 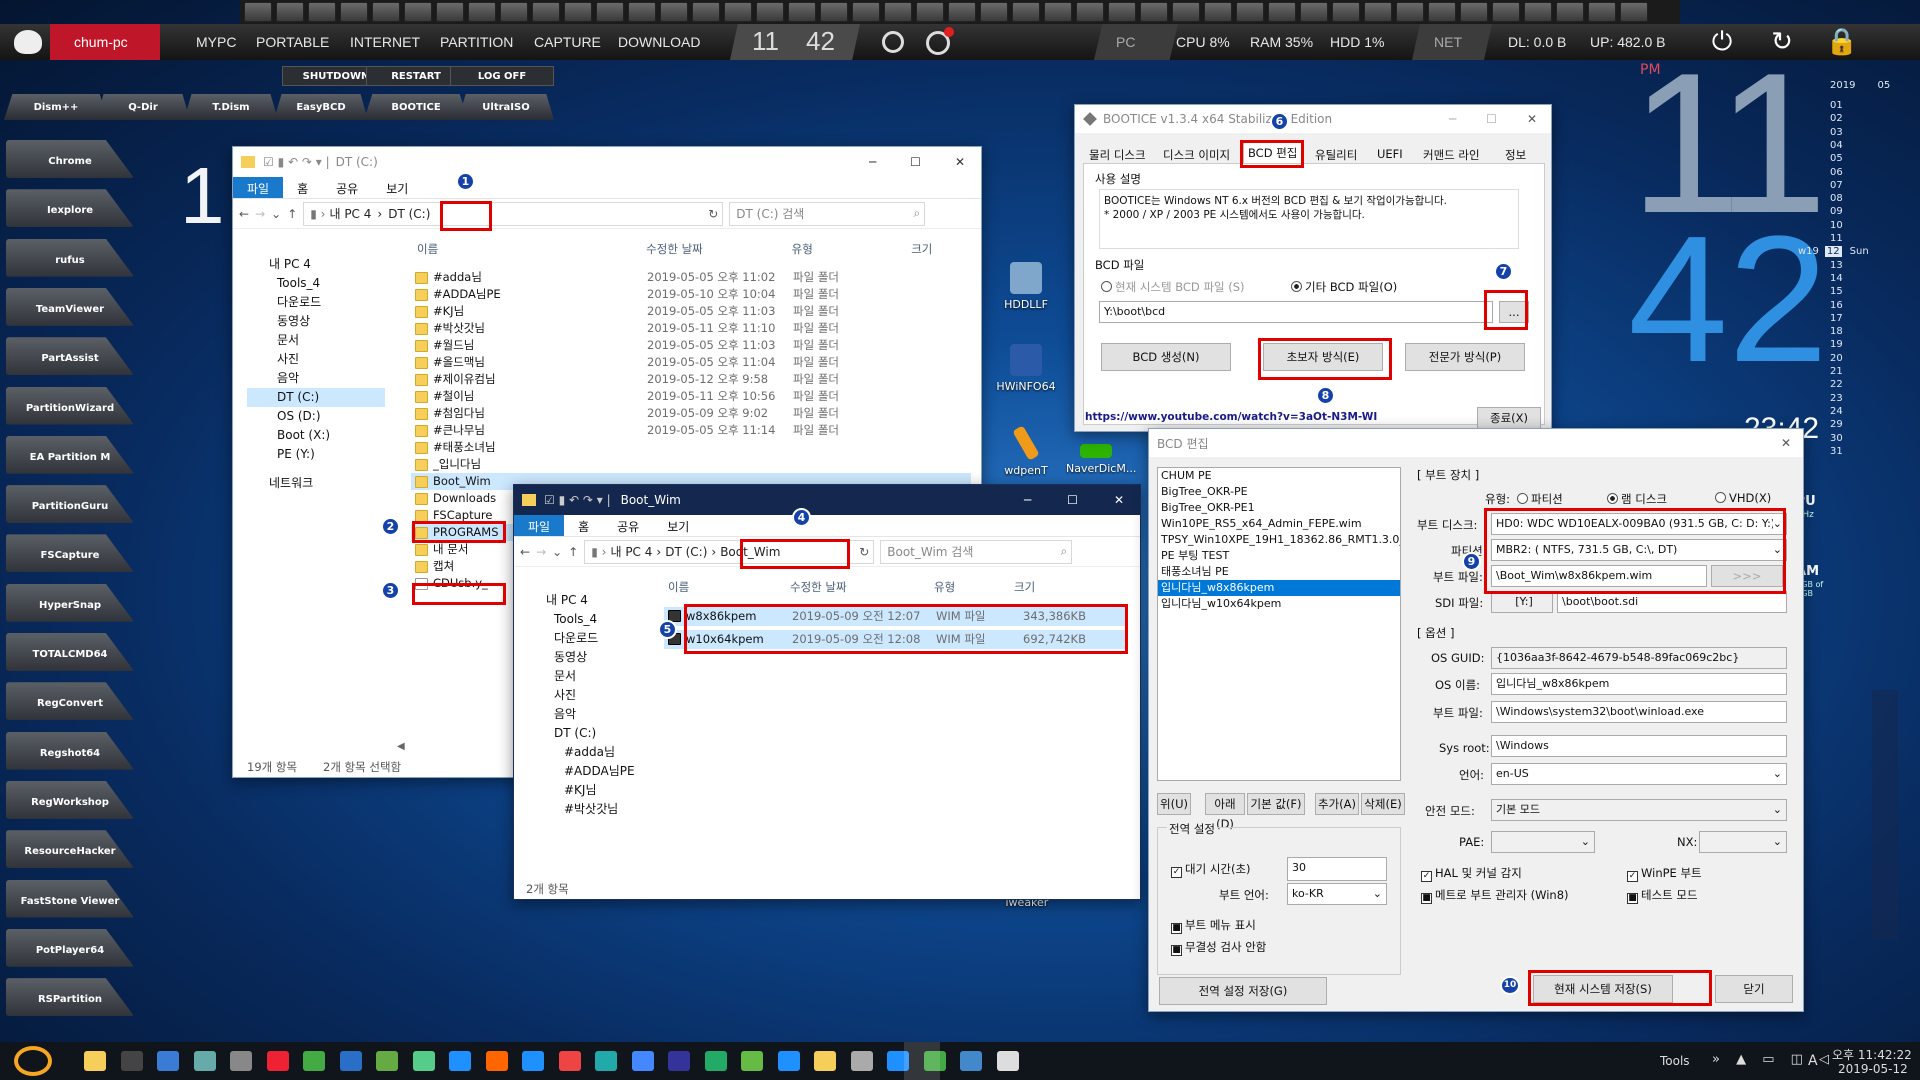 What do you see at coordinates (1747, 576) in the screenshot?
I see `boot-file-browse-button: >>>` at bounding box center [1747, 576].